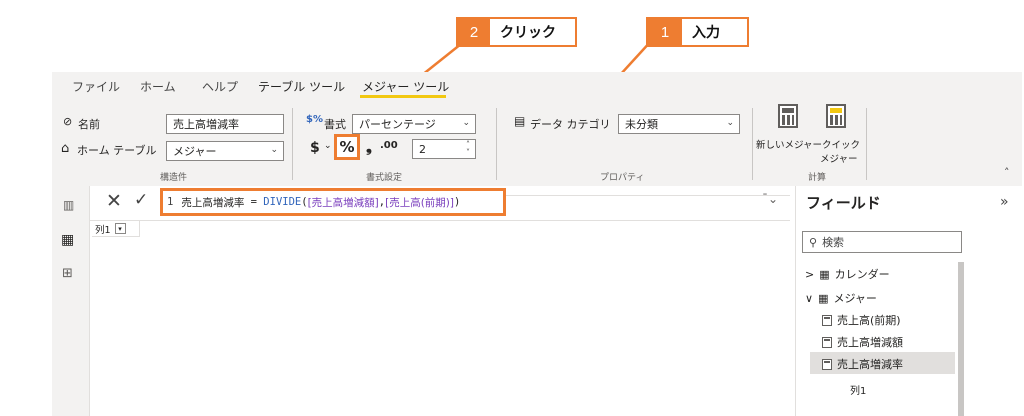 The image size is (1024, 416). I want to click on home-table-value: メジャー, so click(195, 151).